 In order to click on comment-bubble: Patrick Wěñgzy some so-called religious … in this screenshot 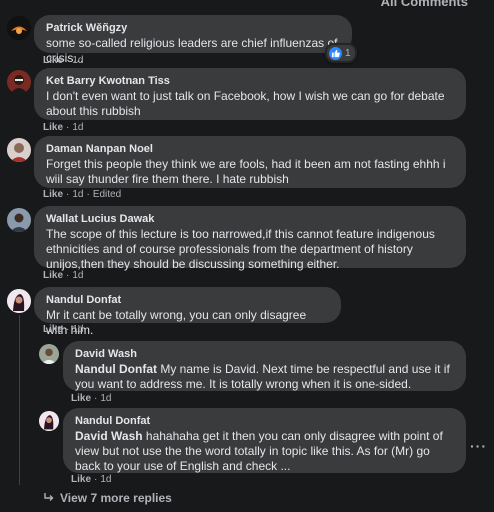, I will do `click(193, 40)`.